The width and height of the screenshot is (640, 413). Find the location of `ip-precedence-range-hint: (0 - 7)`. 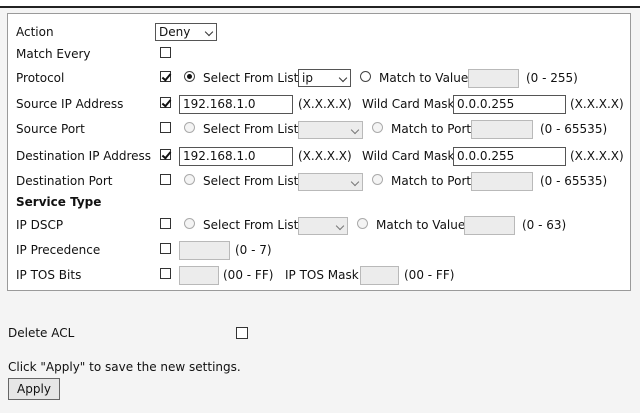

ip-precedence-range-hint: (0 - 7) is located at coordinates (253, 250).